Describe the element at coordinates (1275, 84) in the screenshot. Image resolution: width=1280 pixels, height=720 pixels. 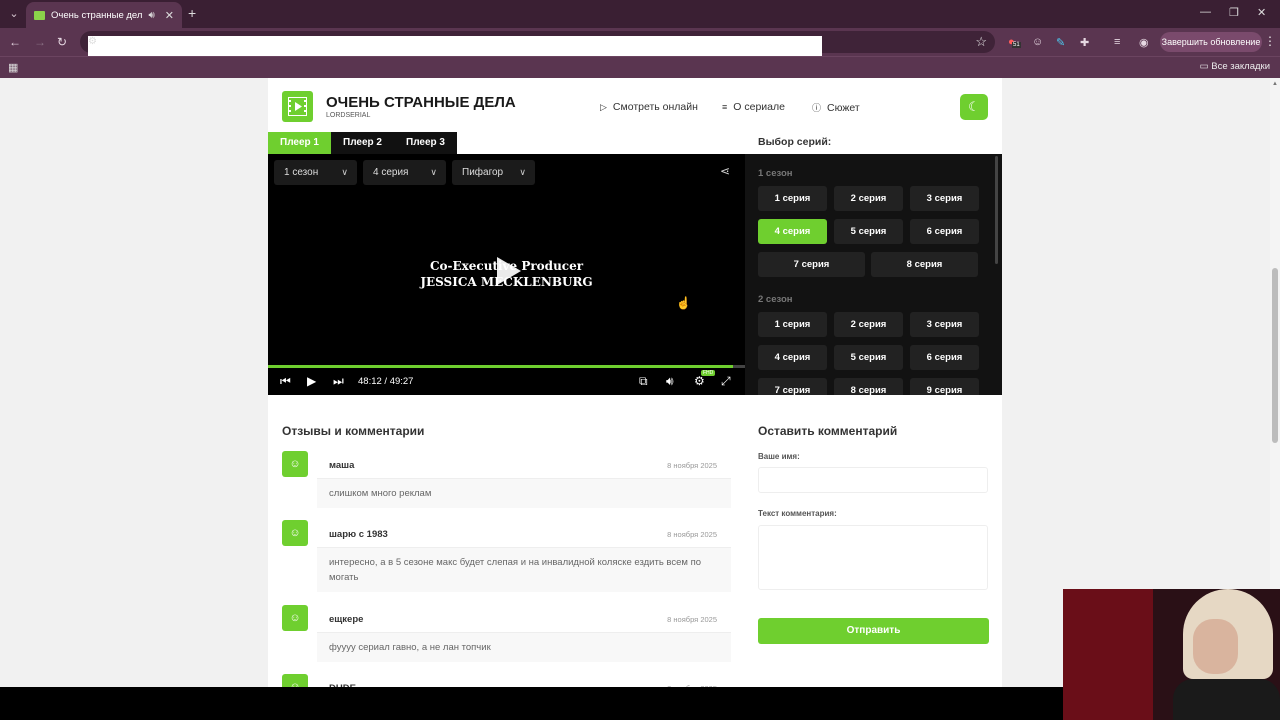
I see `scroll-up-icon: ▲` at that location.